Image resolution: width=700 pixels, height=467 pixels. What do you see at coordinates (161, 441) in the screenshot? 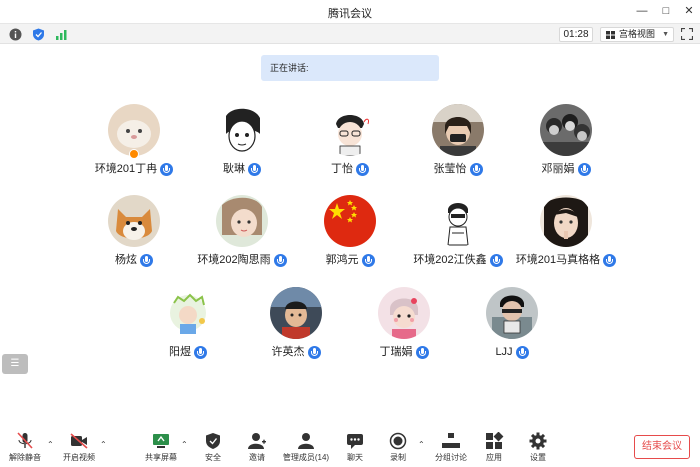
I see `share-screen-icon` at bounding box center [161, 441].